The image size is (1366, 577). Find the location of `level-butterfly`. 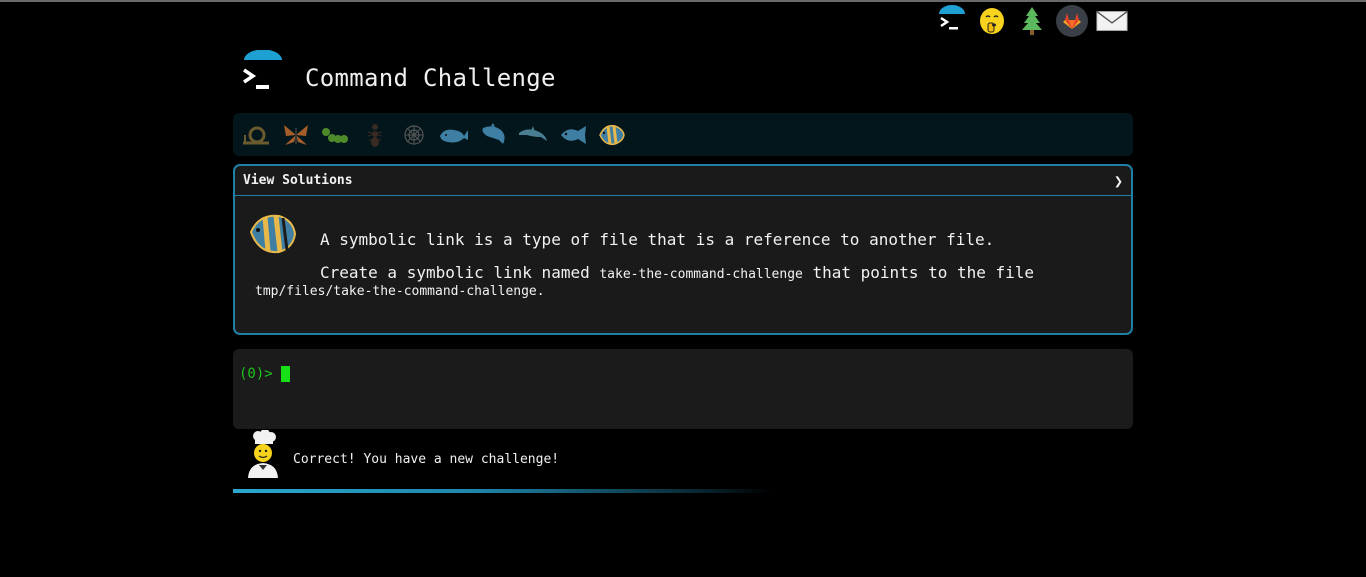

level-butterfly is located at coordinates (296, 135).